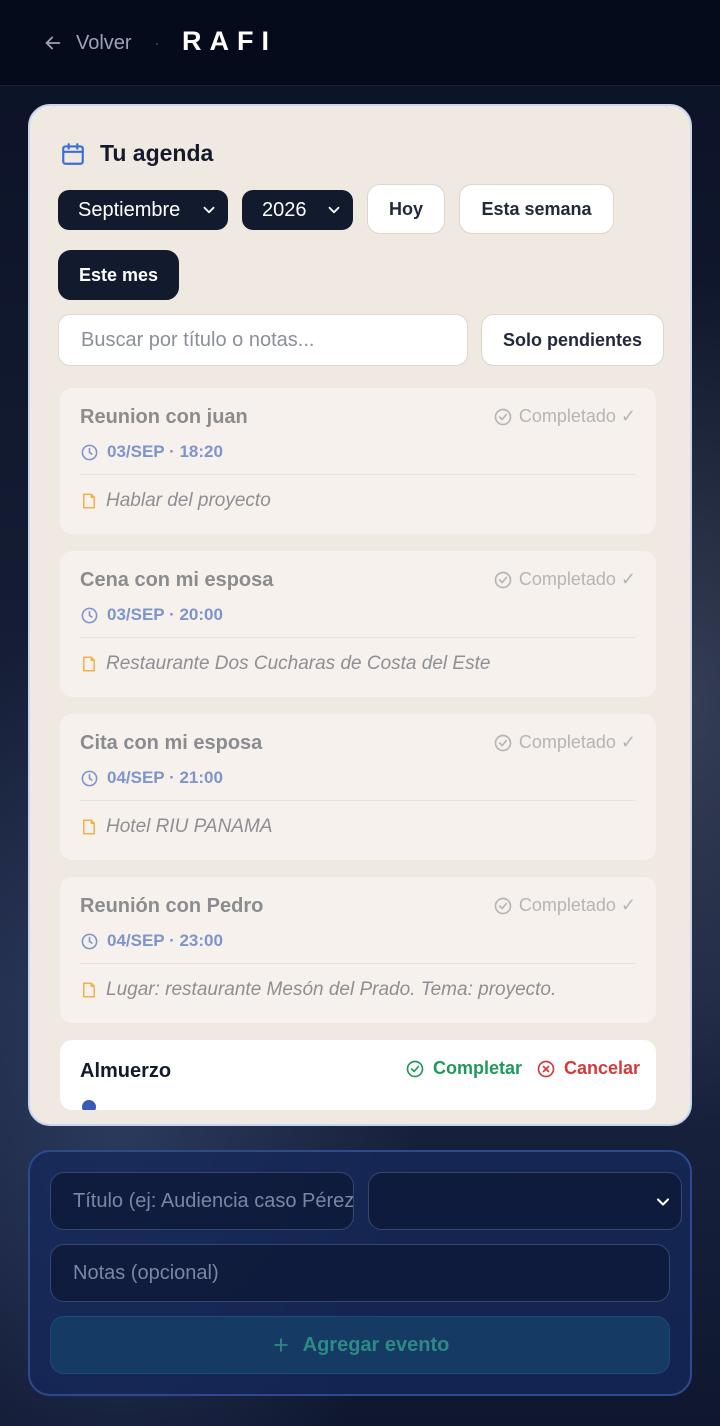  I want to click on agenda-title: Tu agenda, so click(157, 153).